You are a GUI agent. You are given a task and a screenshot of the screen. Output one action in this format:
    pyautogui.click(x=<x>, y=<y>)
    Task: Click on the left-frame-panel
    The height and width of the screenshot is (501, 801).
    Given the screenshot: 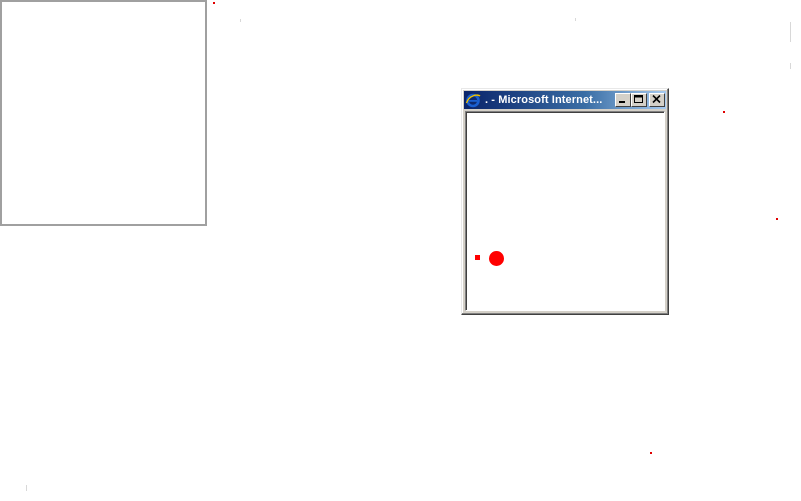 What is the action you would take?
    pyautogui.click(x=103, y=113)
    